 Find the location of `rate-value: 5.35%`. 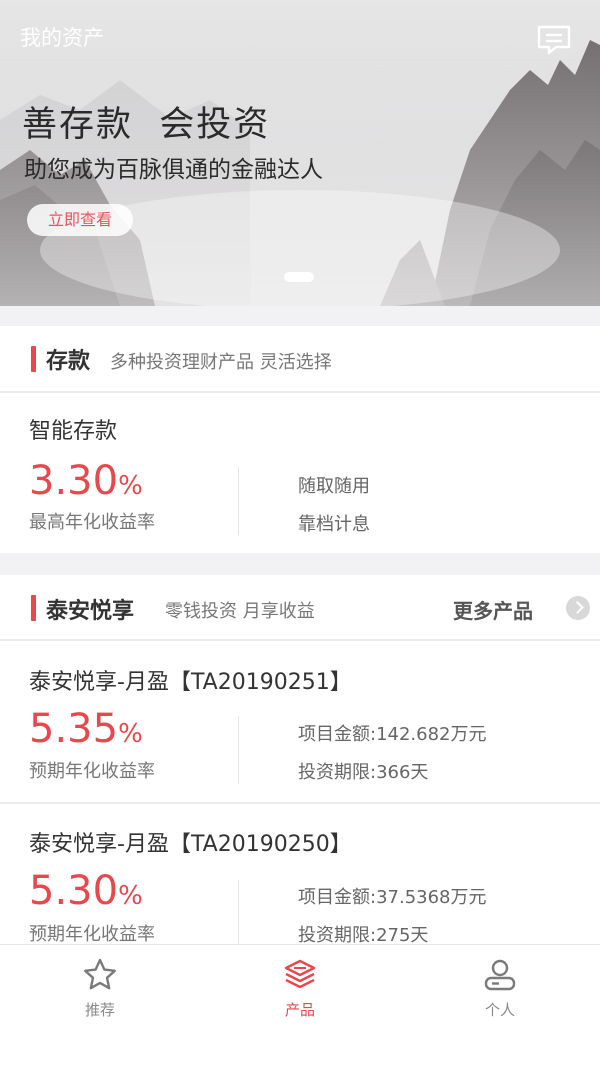

rate-value: 5.35% is located at coordinates (86, 729).